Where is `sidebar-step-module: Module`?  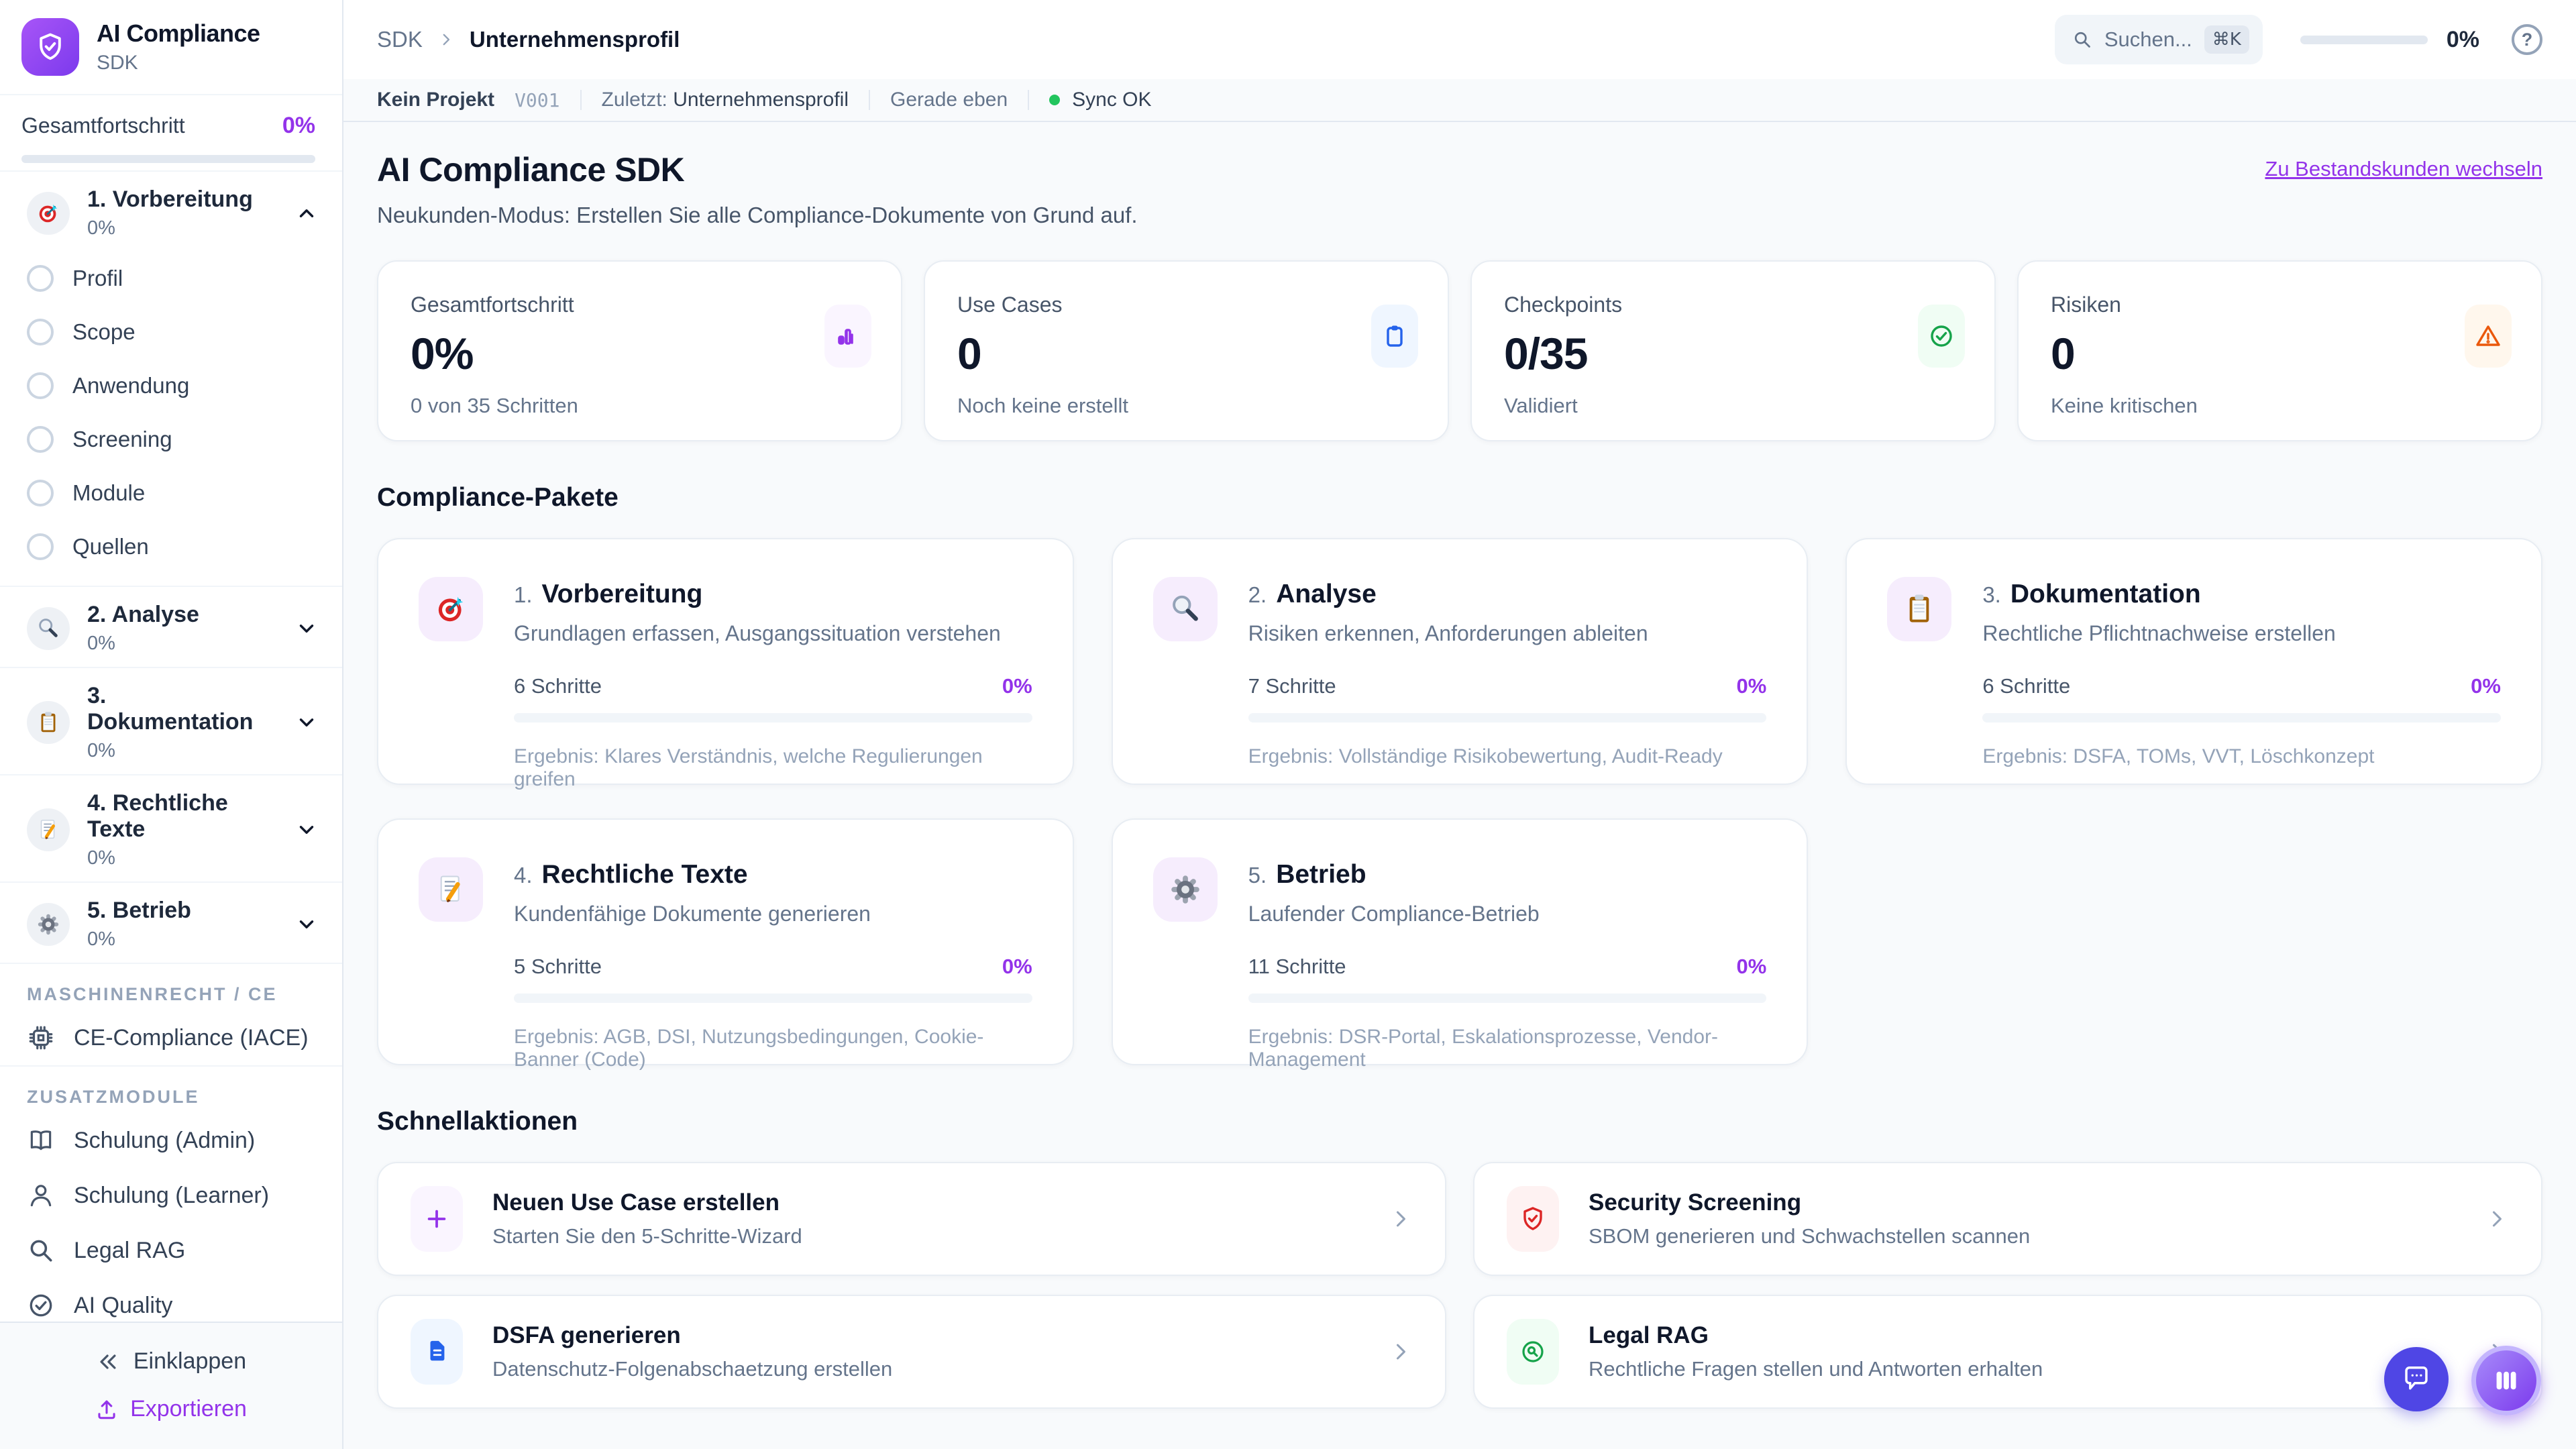
sidebar-step-module: Module is located at coordinates (171, 493).